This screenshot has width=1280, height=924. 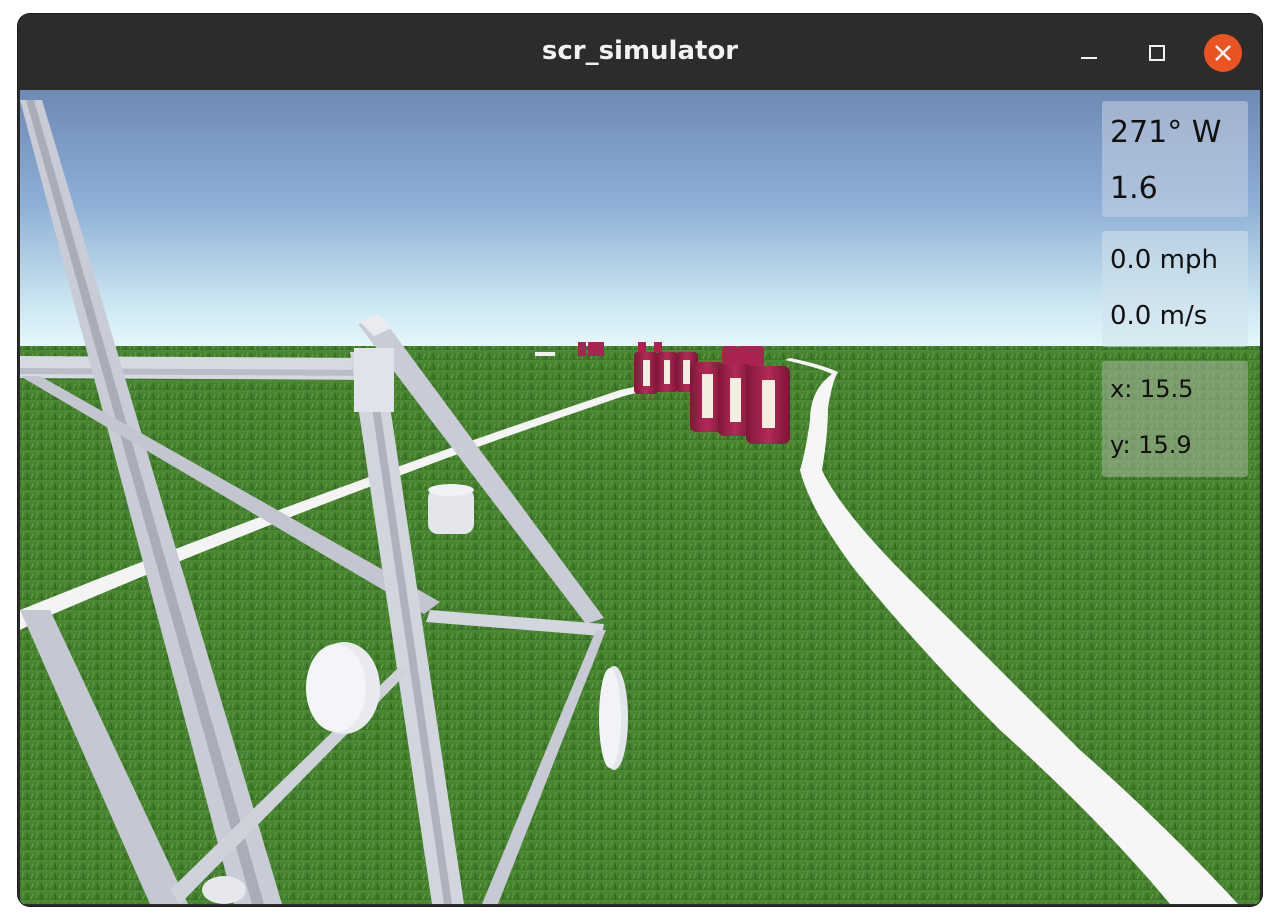 What do you see at coordinates (1089, 53) in the screenshot?
I see `minimize-button` at bounding box center [1089, 53].